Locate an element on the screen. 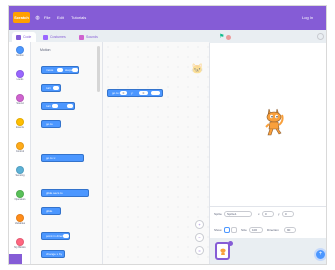 The height and width of the screenshot is (270, 335). category-variables: Variables is located at coordinates (20, 223).